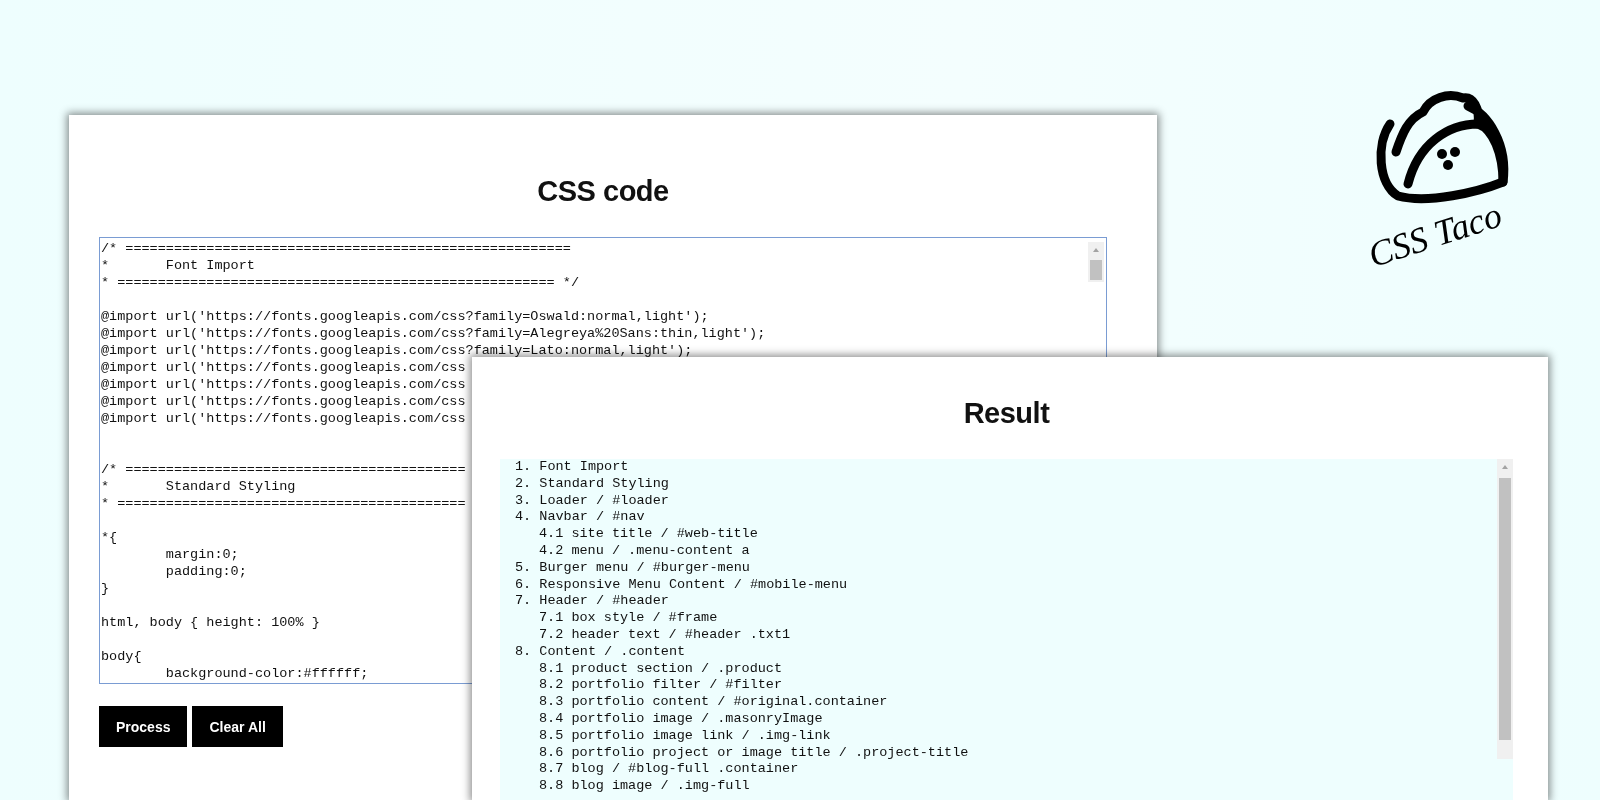  Describe the element at coordinates (1006, 413) in the screenshot. I see `panel-title: Result` at that location.